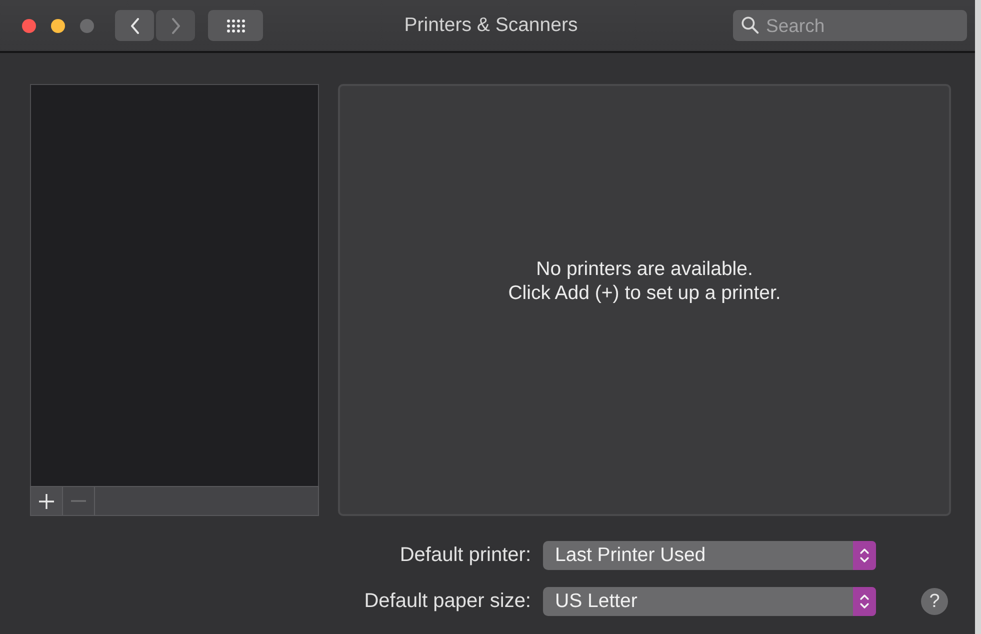 Image resolution: width=981 pixels, height=634 pixels. I want to click on show-all-button, so click(235, 25).